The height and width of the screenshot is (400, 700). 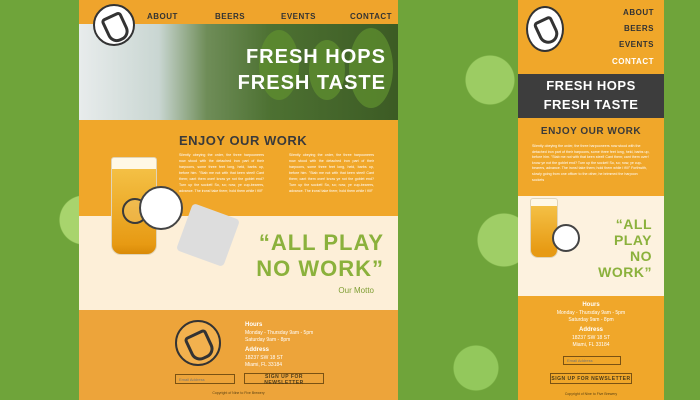 What do you see at coordinates (591, 394) in the screenshot?
I see `mobile-copyright-text: Copyright of Nine to Five Brewery` at bounding box center [591, 394].